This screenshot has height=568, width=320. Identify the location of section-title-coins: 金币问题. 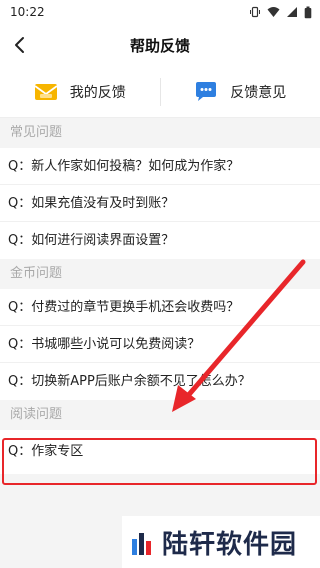
(160, 274).